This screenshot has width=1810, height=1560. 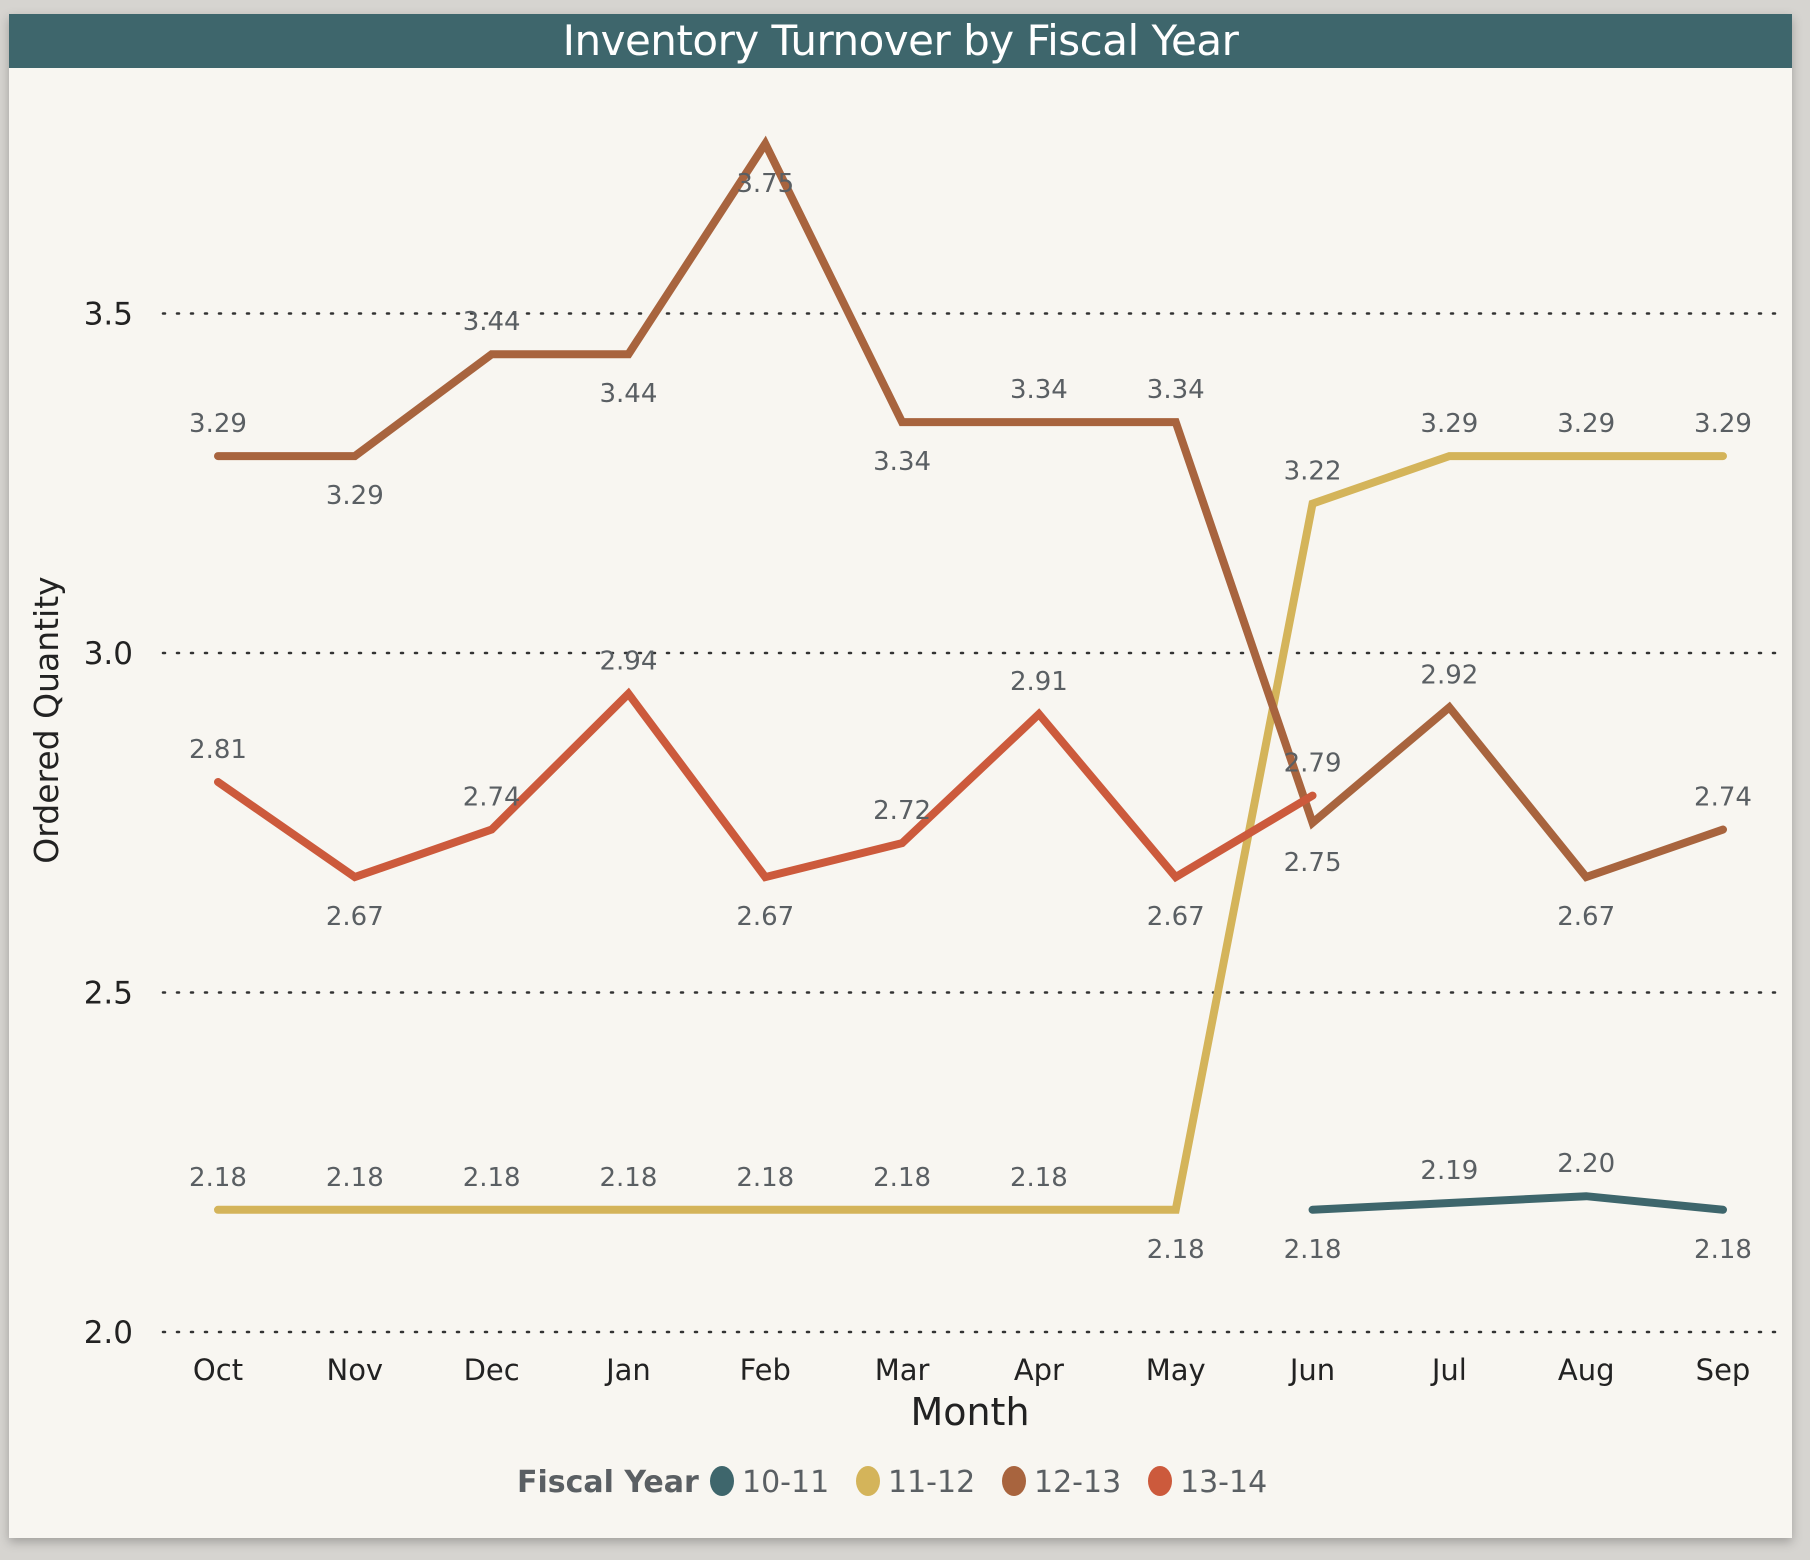 I want to click on x-axis-title: Month, so click(x=969, y=1412).